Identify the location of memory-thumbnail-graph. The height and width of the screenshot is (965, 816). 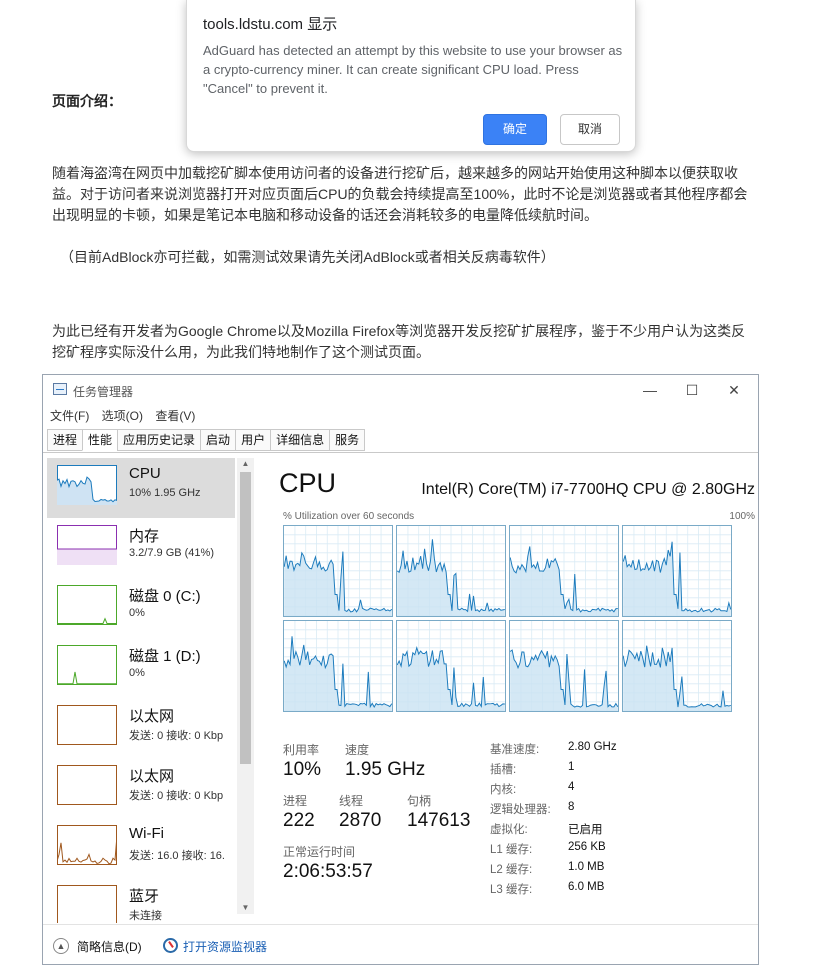
(87, 545).